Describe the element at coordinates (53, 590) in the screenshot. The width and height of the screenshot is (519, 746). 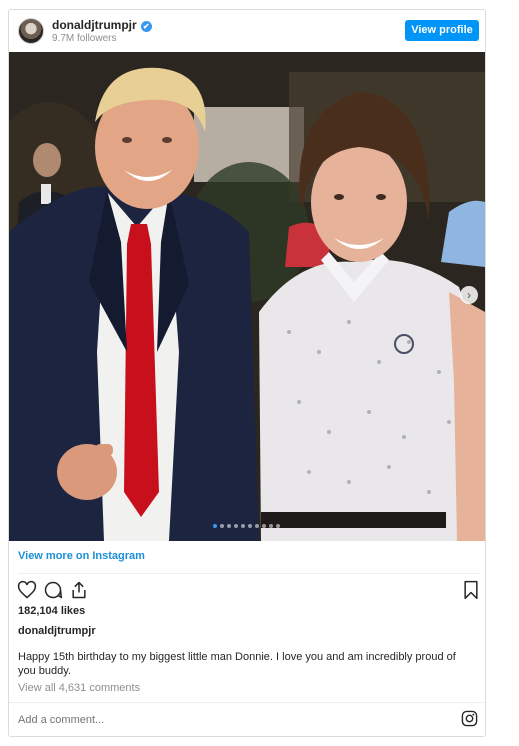
I see `comment-icon` at that location.